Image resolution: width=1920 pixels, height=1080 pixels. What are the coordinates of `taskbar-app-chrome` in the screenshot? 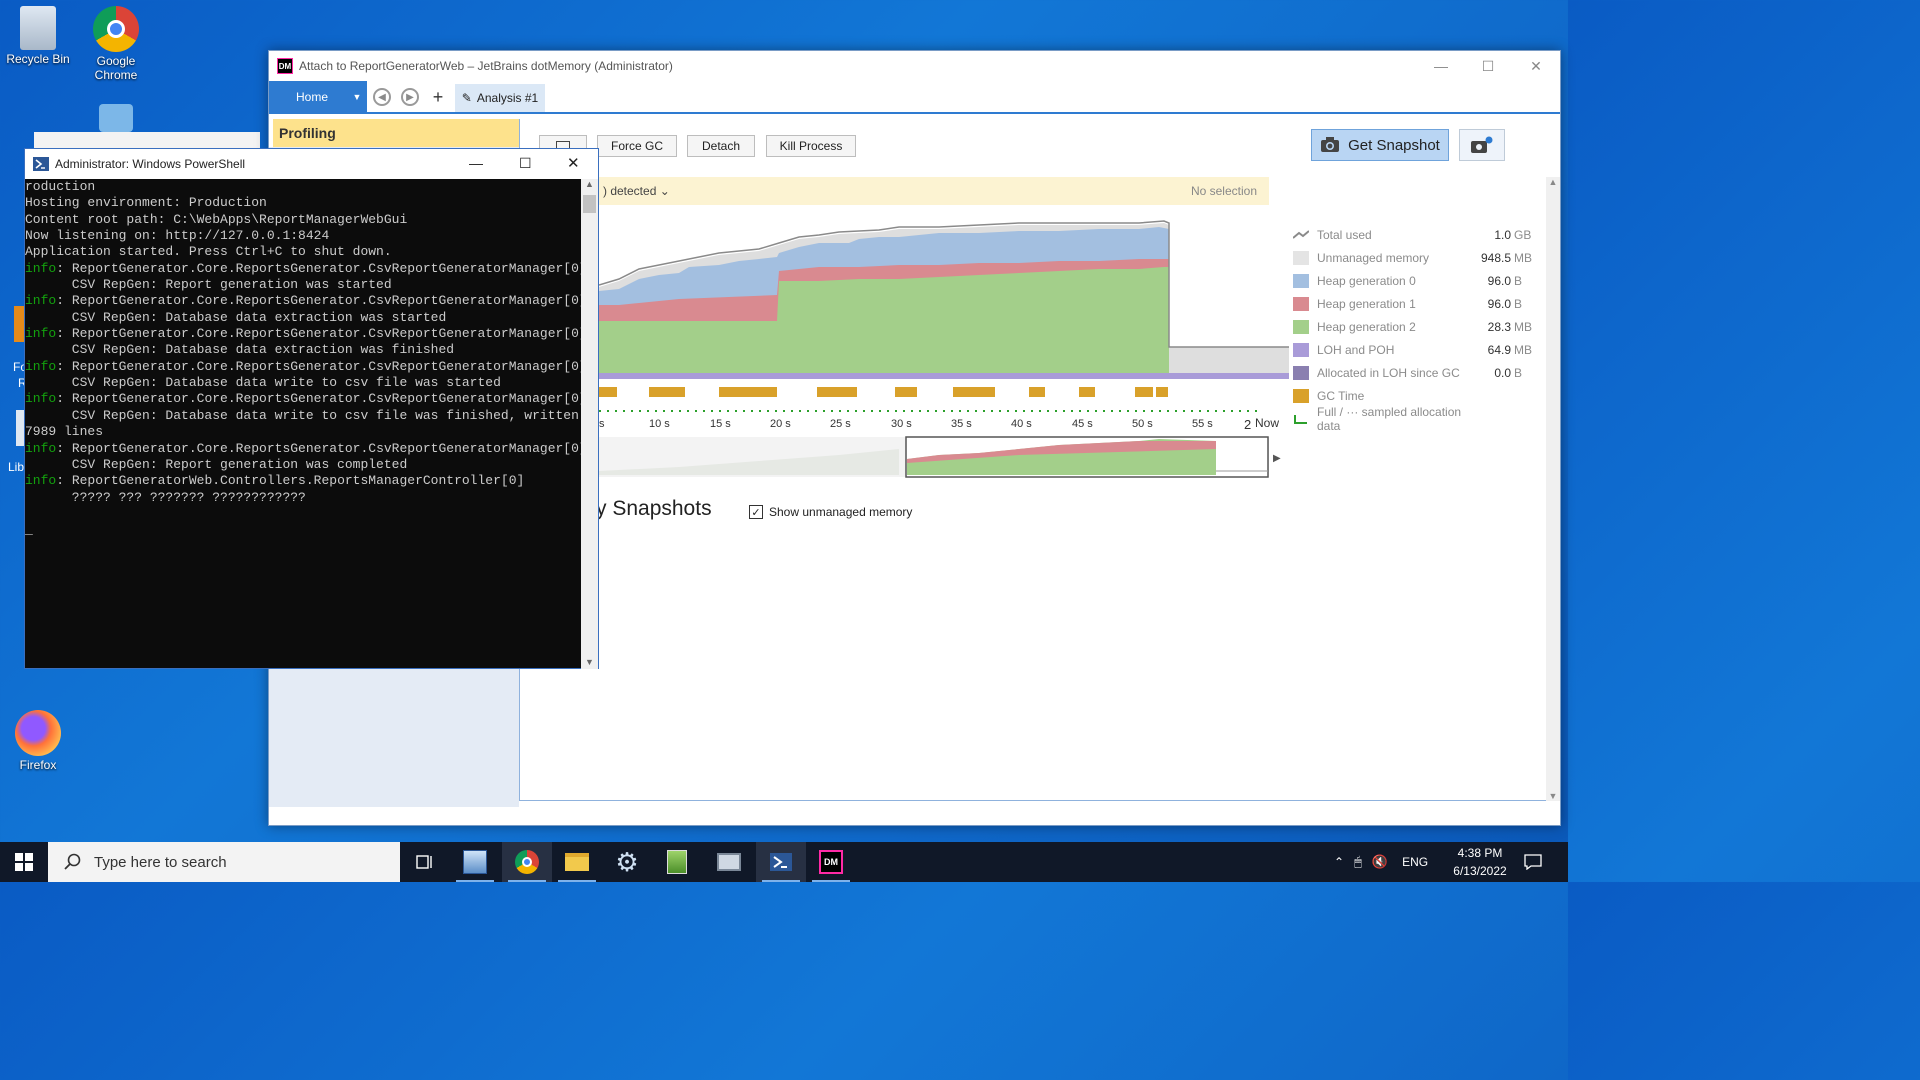 It's located at (527, 862).